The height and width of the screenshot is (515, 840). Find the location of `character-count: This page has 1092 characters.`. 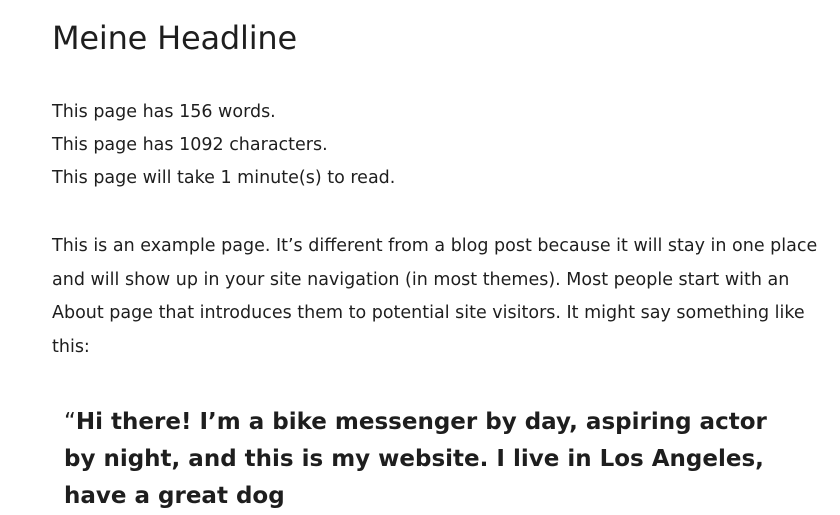

character-count: This page has 1092 characters. is located at coordinates (190, 145).